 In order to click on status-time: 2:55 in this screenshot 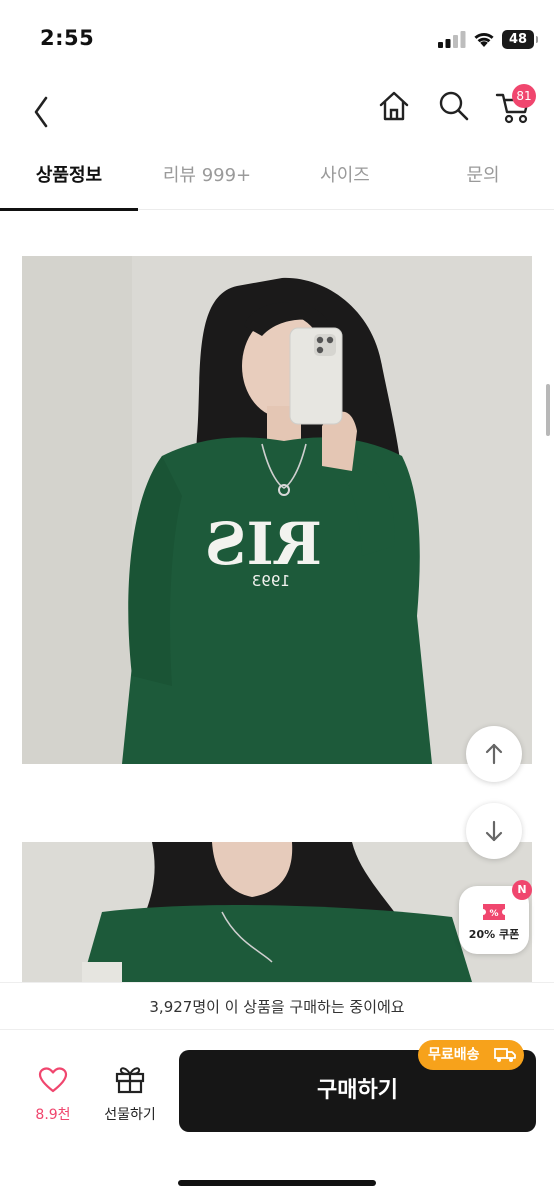, I will do `click(67, 38)`.